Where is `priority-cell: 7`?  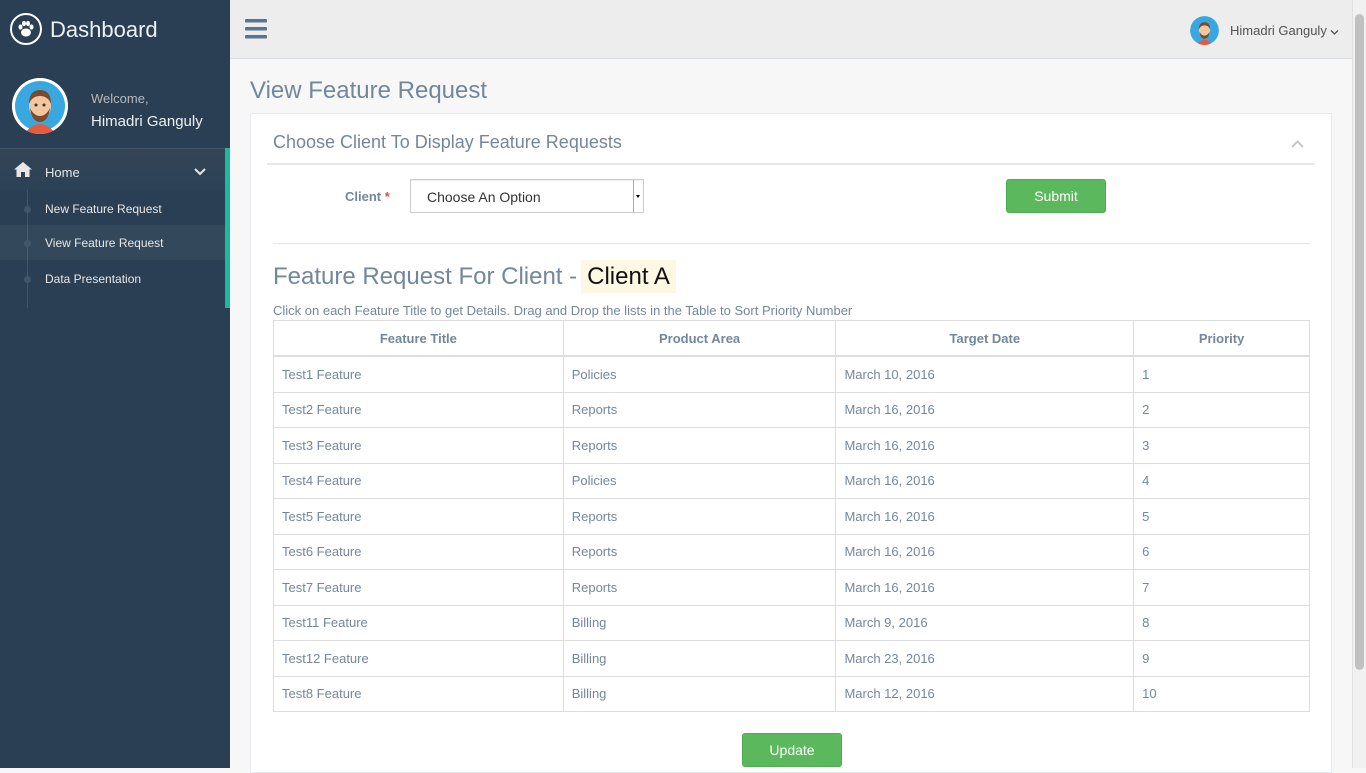 priority-cell: 7 is located at coordinates (1221, 587).